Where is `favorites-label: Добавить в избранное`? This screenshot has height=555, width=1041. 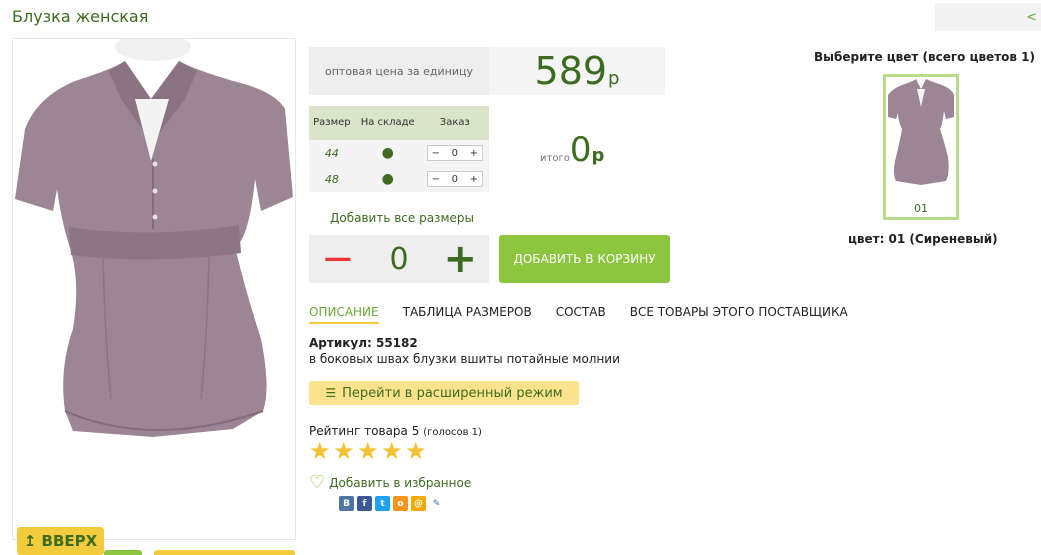 favorites-label: Добавить в избранное is located at coordinates (400, 482).